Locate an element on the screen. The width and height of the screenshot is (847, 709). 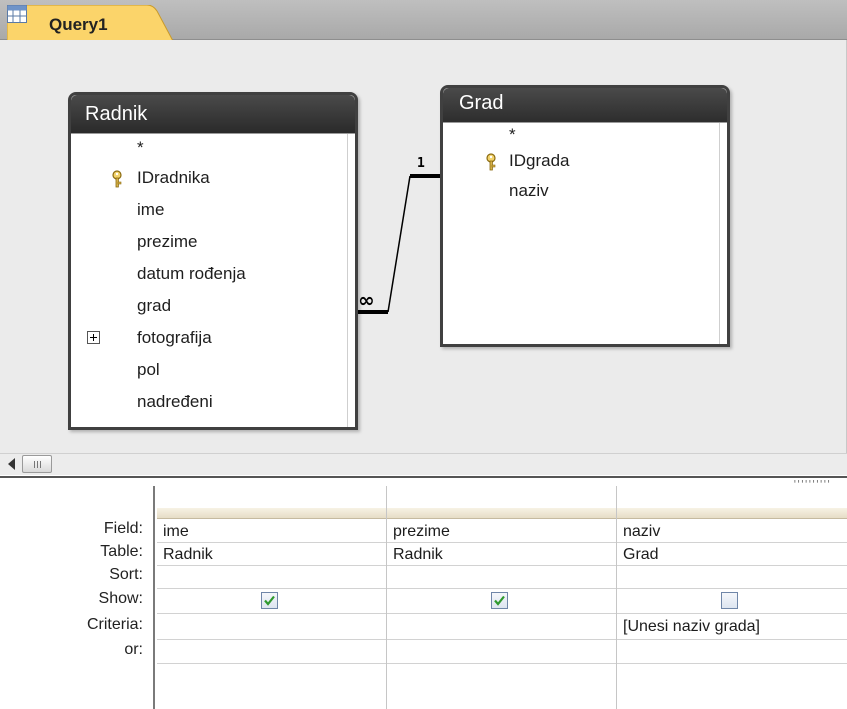
query-icon is located at coordinates (17, 14).